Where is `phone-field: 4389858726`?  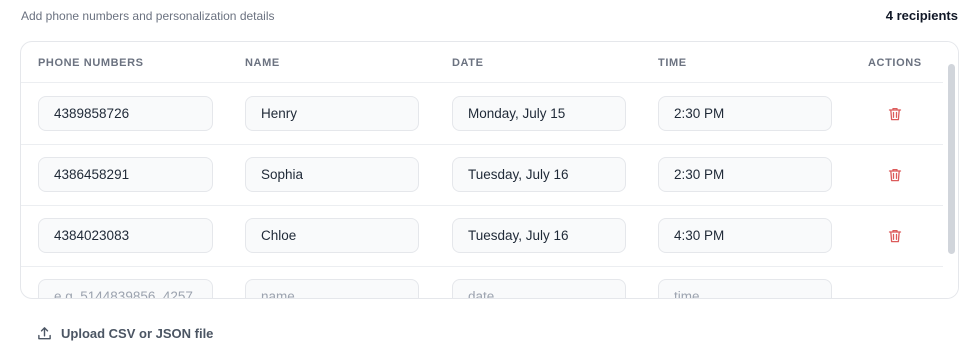 phone-field: 4389858726 is located at coordinates (125, 113).